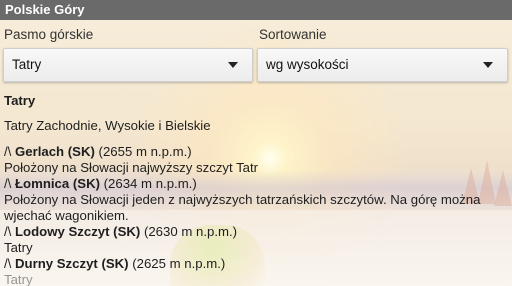  Describe the element at coordinates (72, 263) in the screenshot. I see `peak-name: Durny Szczyt (SK)` at that location.